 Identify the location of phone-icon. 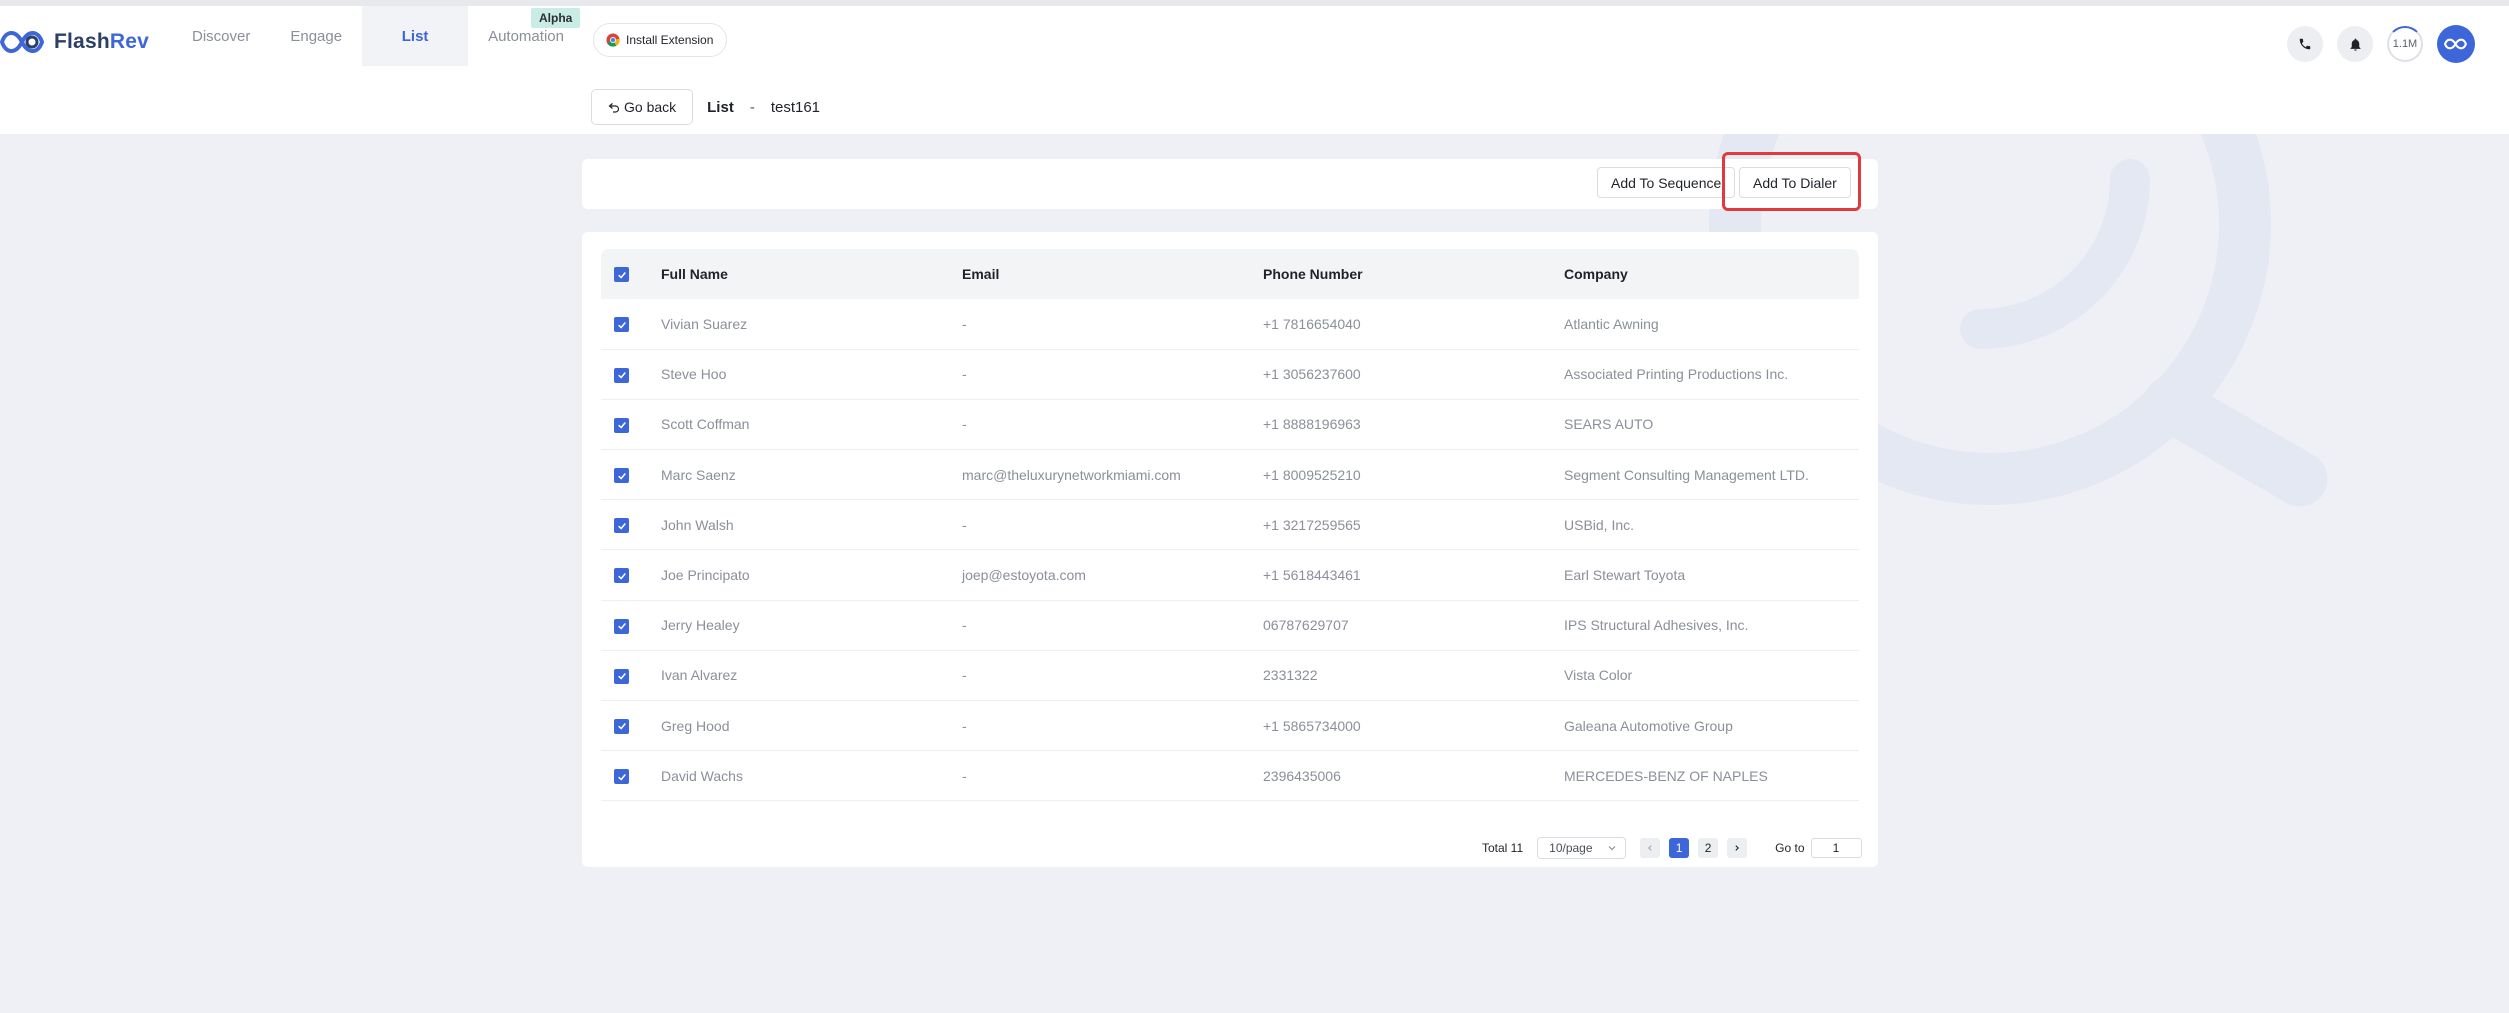
(2305, 44).